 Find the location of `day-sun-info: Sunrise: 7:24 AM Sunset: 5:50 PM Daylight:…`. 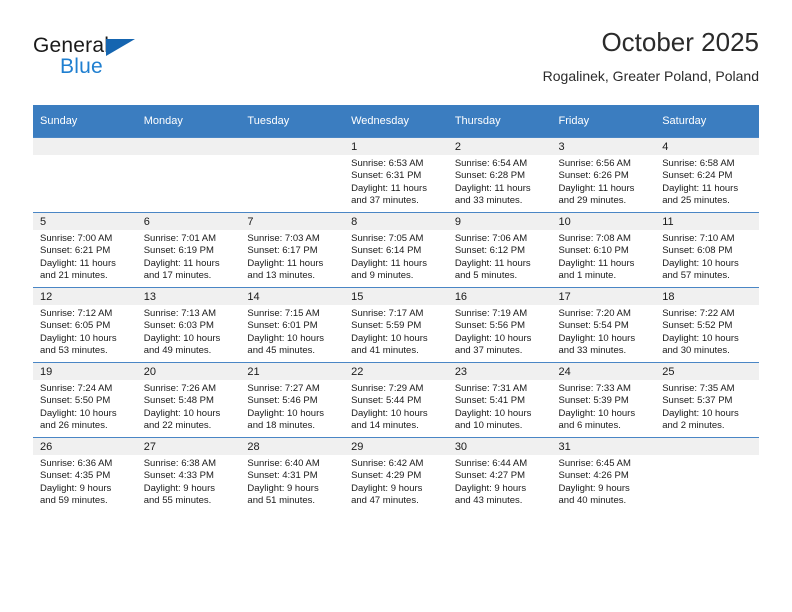

day-sun-info: Sunrise: 7:24 AM Sunset: 5:50 PM Daylight:… is located at coordinates (85, 406).